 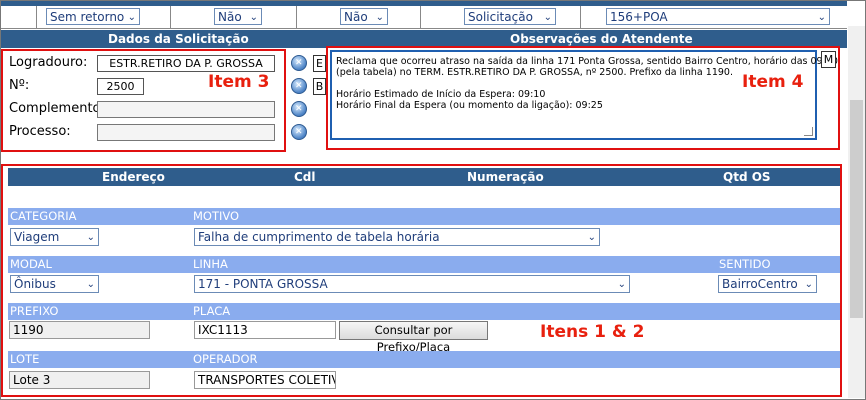 I want to click on channel-select: 156+POA ⌄, so click(x=718, y=16).